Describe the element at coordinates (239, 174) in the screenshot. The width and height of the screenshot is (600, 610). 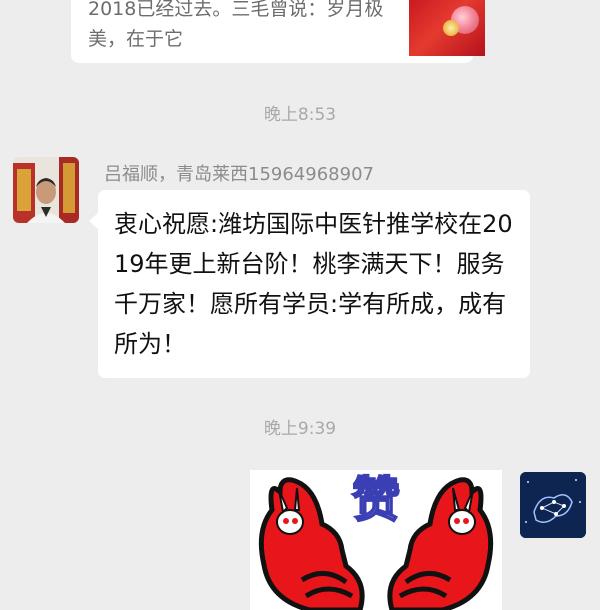
I see `sender-name: 吕福顺，青岛莱西15964968907` at that location.